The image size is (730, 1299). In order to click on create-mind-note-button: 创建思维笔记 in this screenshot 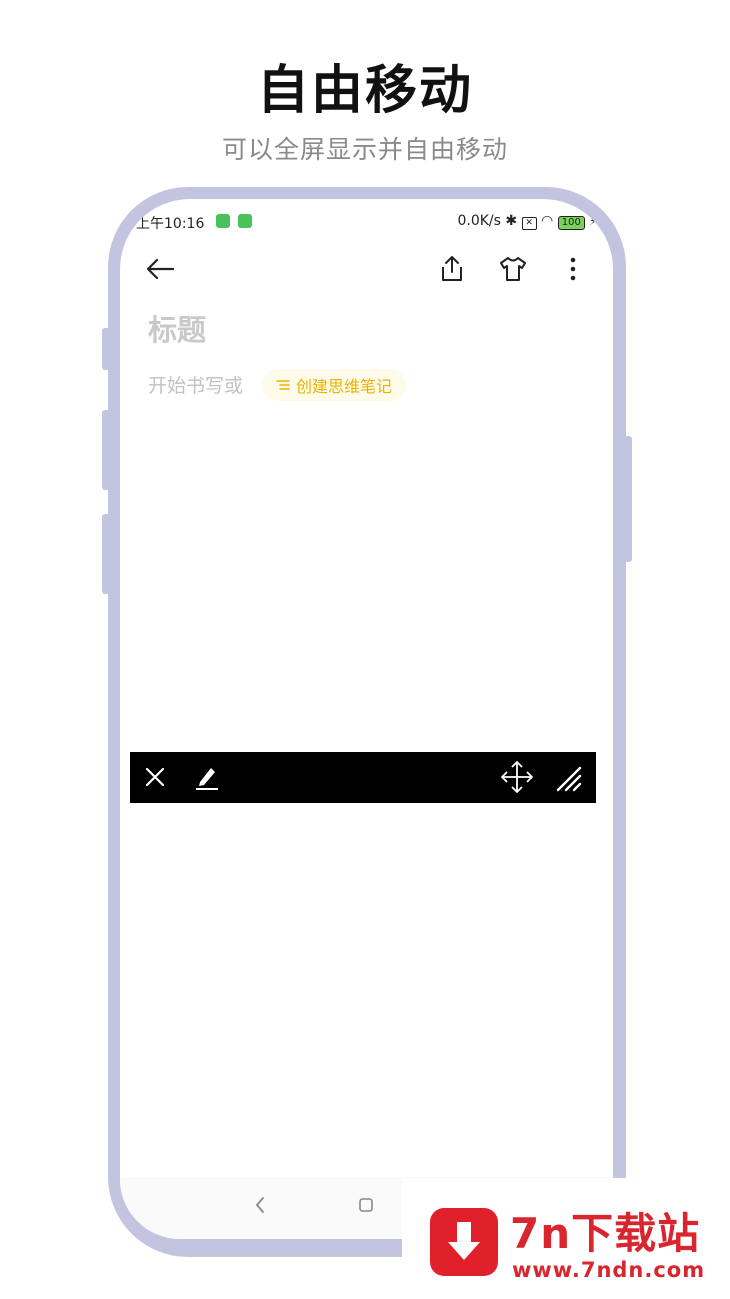, I will do `click(334, 385)`.